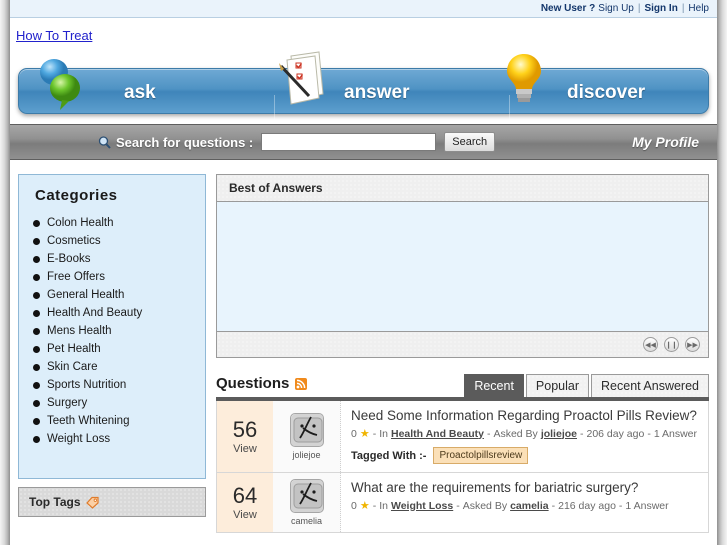 The image size is (727, 545). I want to click on view-count: 64, so click(245, 495).